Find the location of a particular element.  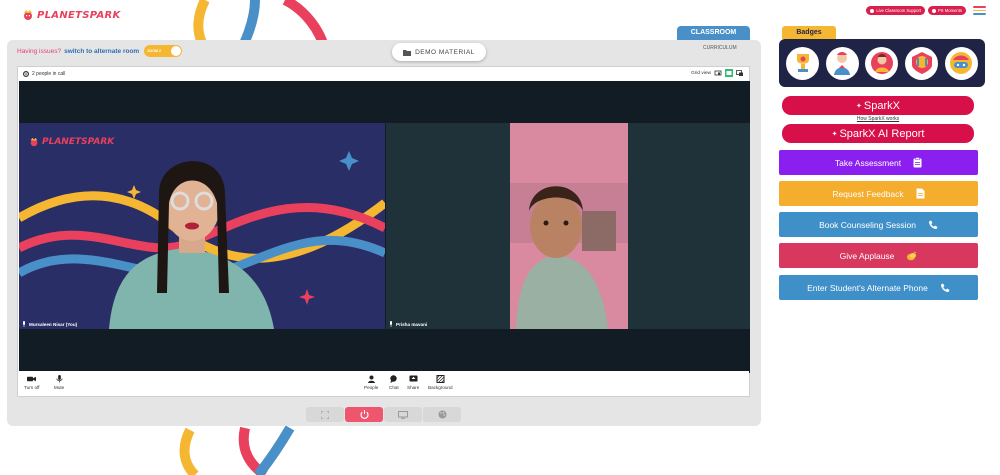

power-icon is located at coordinates (364, 414).